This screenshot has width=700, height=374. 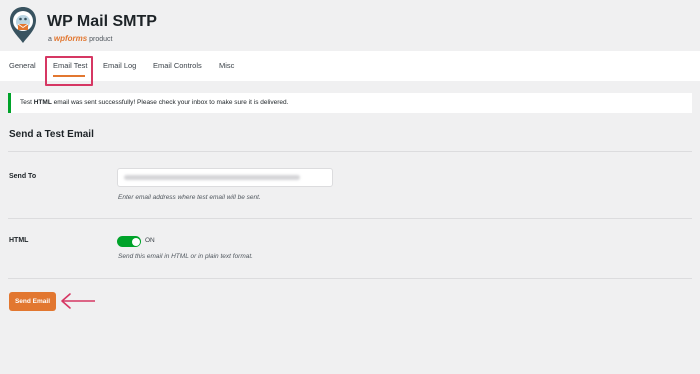 What do you see at coordinates (129, 241) in the screenshot?
I see `html-toggle` at bounding box center [129, 241].